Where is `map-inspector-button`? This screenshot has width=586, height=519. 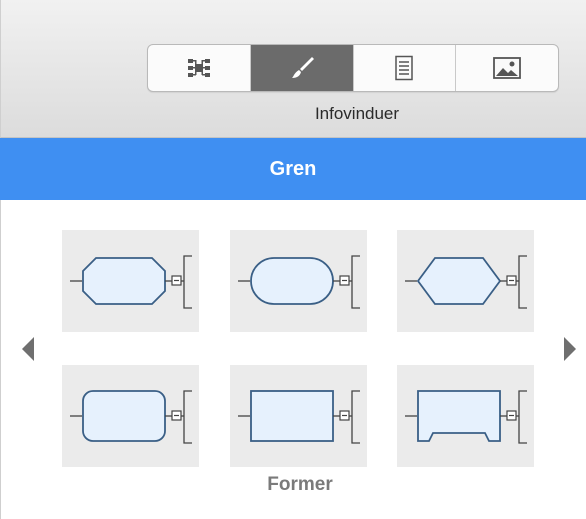
map-inspector-button is located at coordinates (199, 68).